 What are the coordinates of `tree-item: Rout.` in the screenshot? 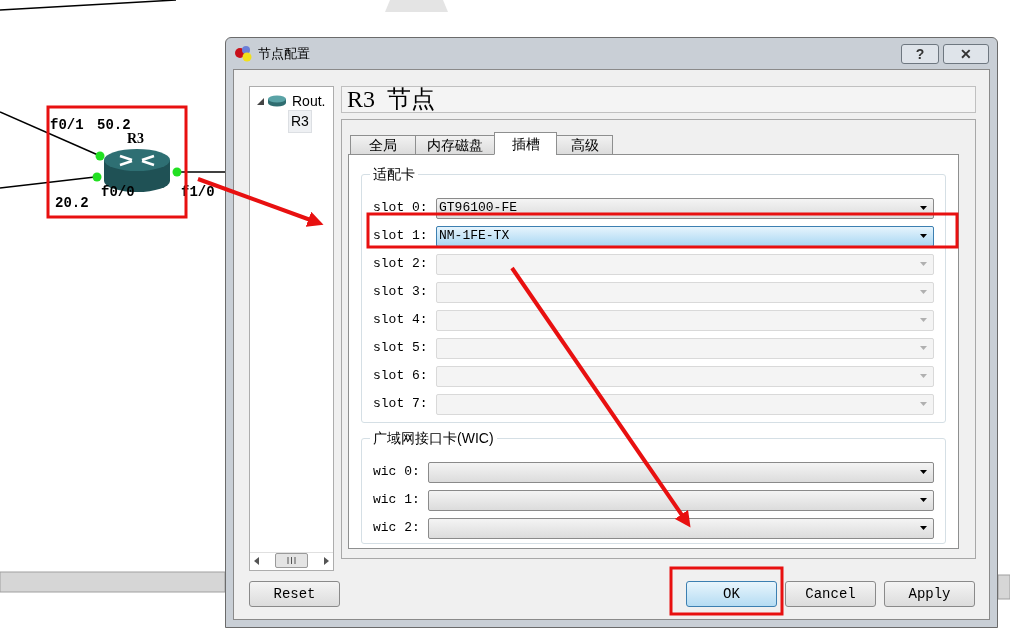 It's located at (309, 101).